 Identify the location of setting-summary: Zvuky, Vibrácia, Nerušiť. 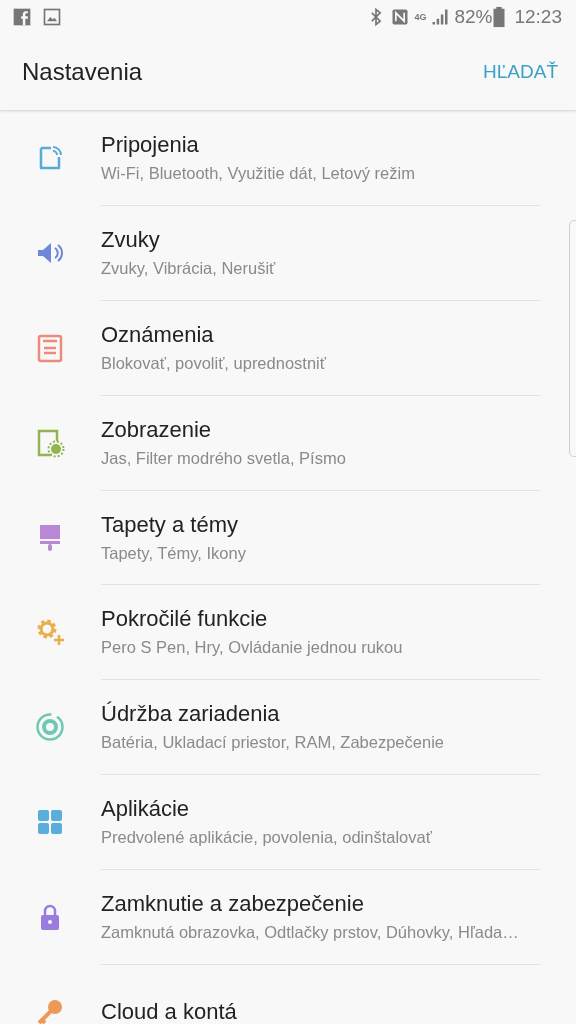
(189, 269).